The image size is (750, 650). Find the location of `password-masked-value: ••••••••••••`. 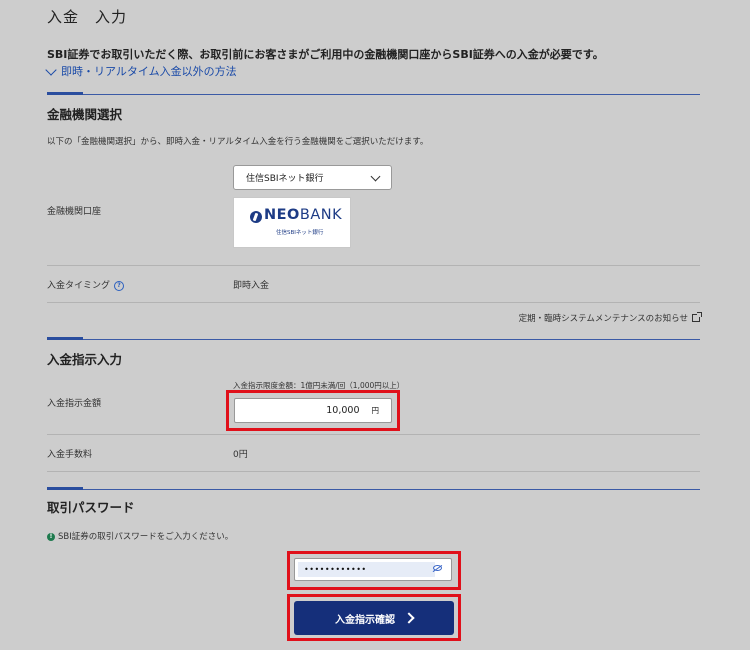

password-masked-value: •••••••••••• is located at coordinates (366, 569).